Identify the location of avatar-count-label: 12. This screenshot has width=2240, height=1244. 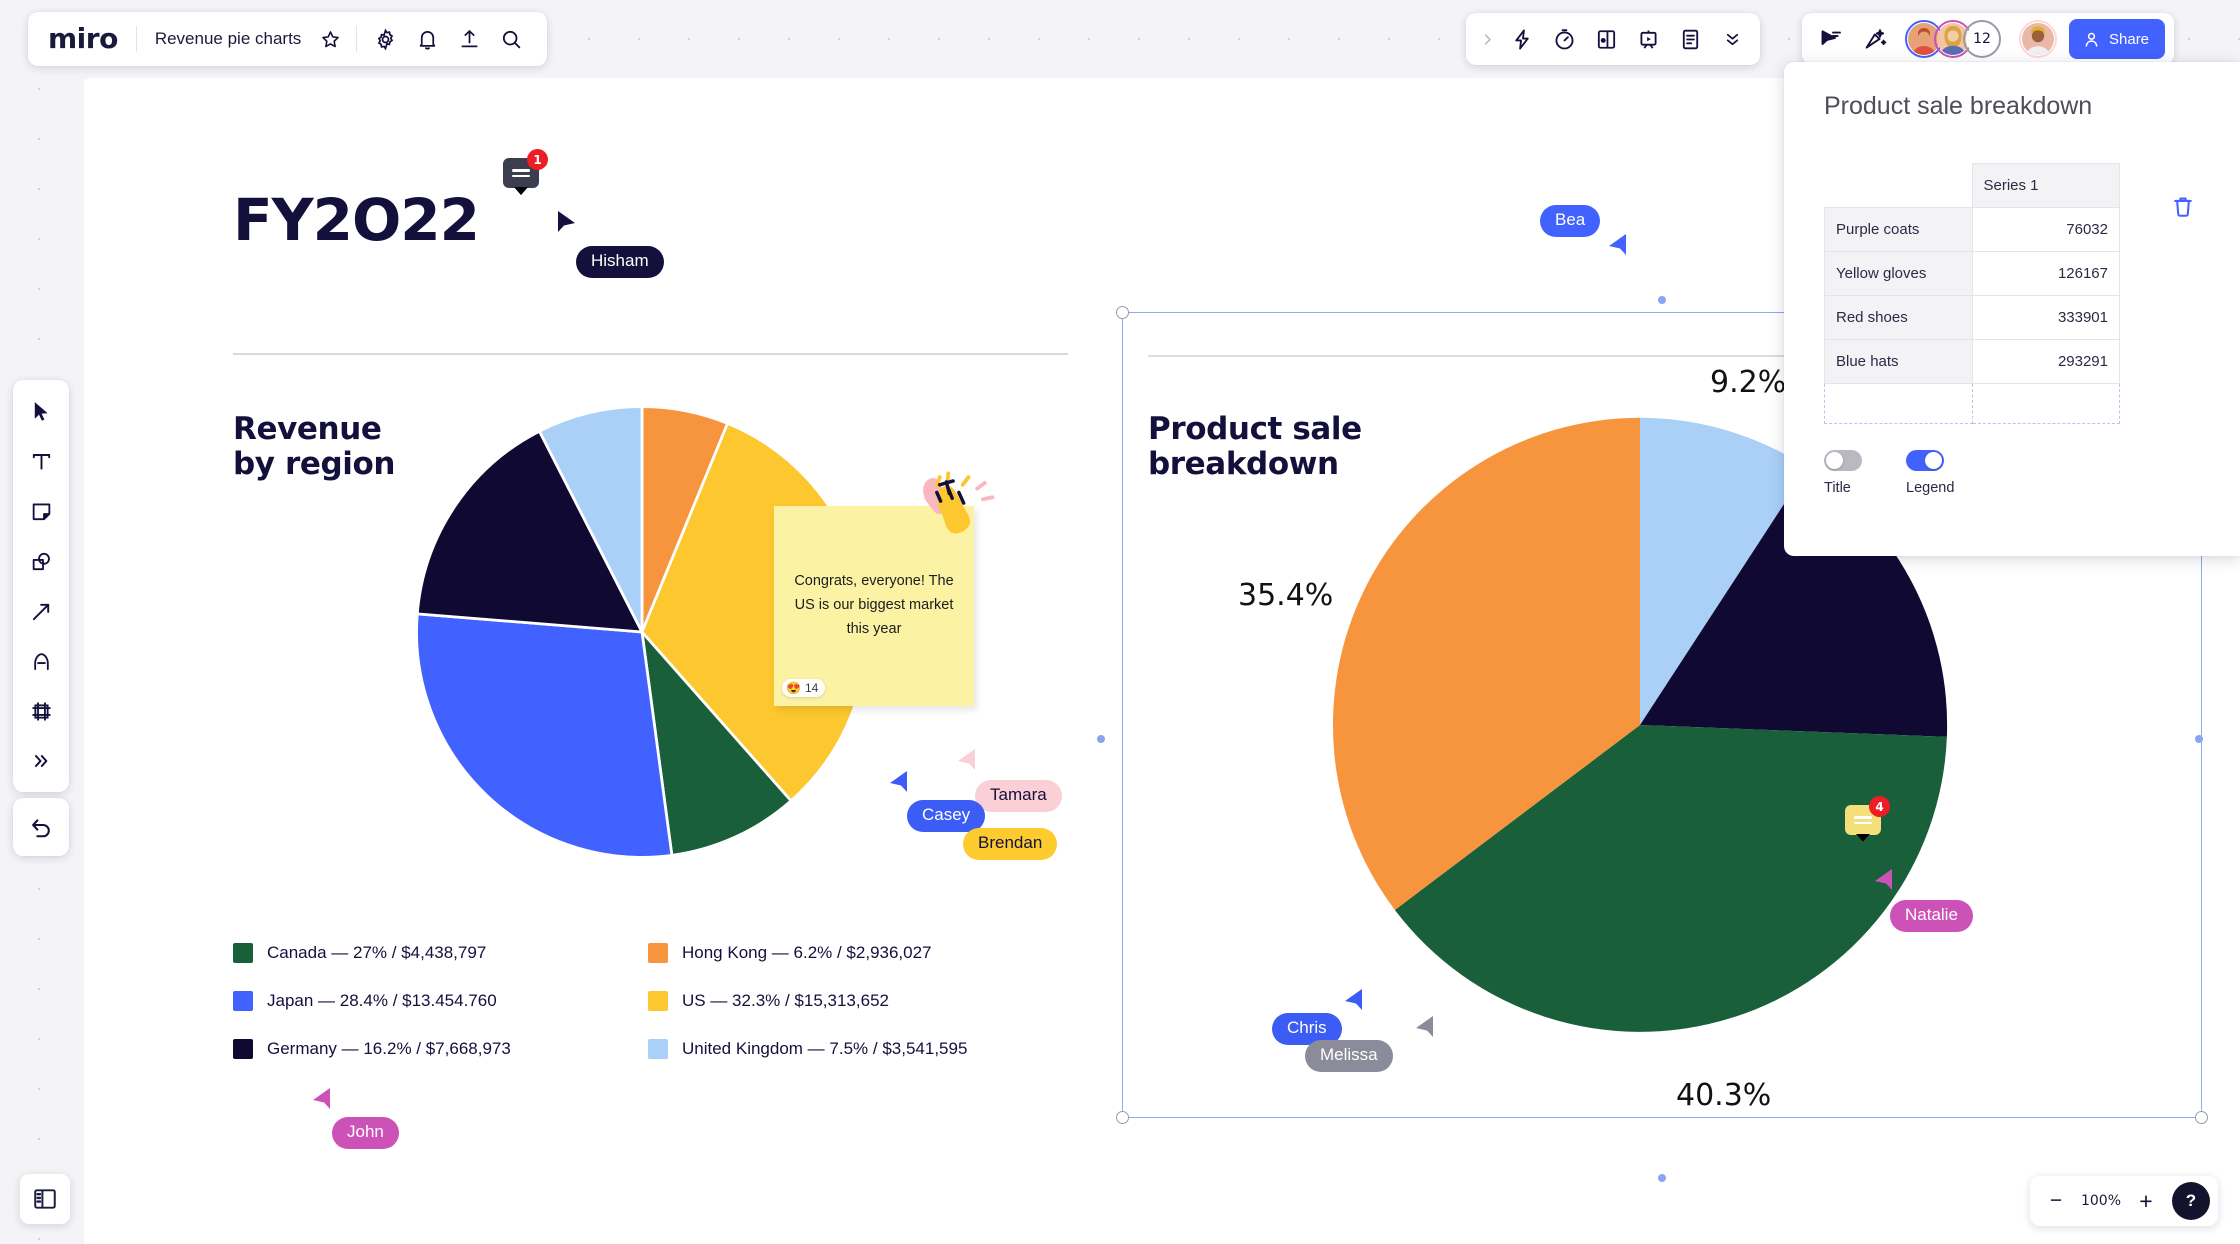
(1982, 39).